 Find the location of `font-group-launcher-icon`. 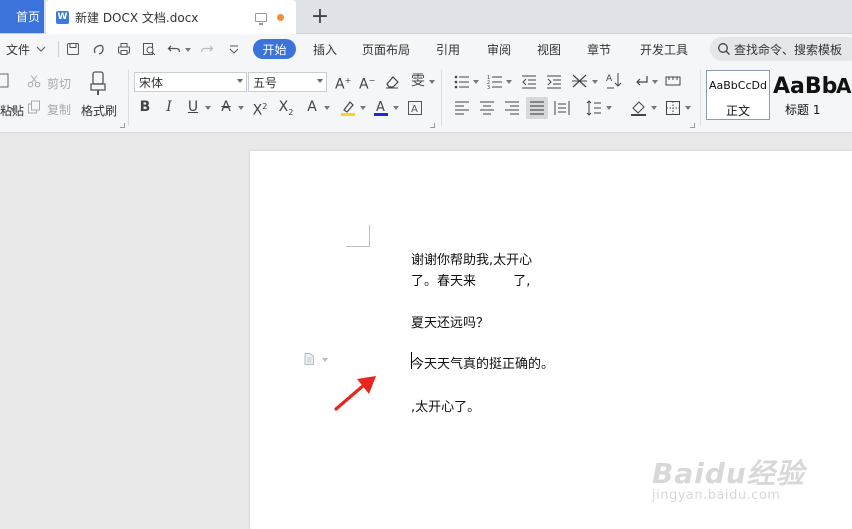

font-group-launcher-icon is located at coordinates (432, 125).